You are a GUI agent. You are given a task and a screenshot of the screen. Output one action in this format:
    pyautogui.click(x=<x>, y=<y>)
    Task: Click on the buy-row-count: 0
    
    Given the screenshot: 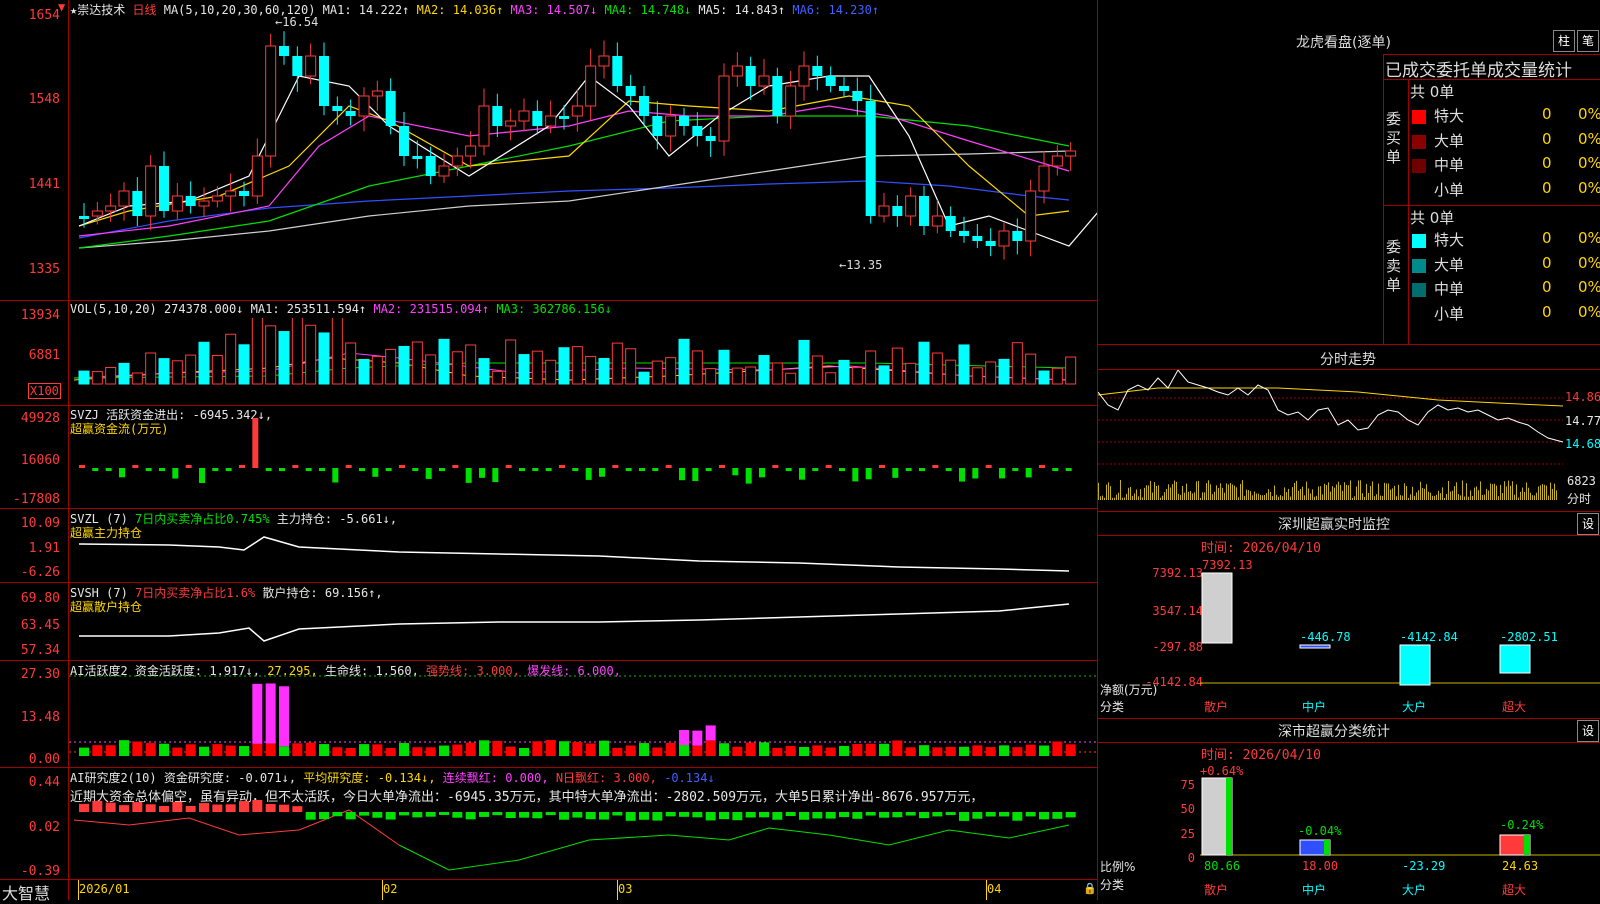 What is the action you would take?
    pyautogui.click(x=1547, y=163)
    